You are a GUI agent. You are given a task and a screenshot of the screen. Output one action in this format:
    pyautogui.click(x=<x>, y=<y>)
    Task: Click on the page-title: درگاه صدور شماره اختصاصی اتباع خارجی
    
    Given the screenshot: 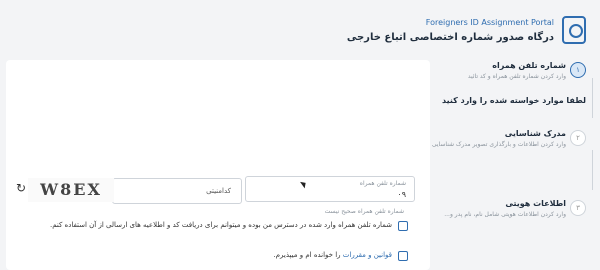 What is the action you would take?
    pyautogui.click(x=450, y=37)
    